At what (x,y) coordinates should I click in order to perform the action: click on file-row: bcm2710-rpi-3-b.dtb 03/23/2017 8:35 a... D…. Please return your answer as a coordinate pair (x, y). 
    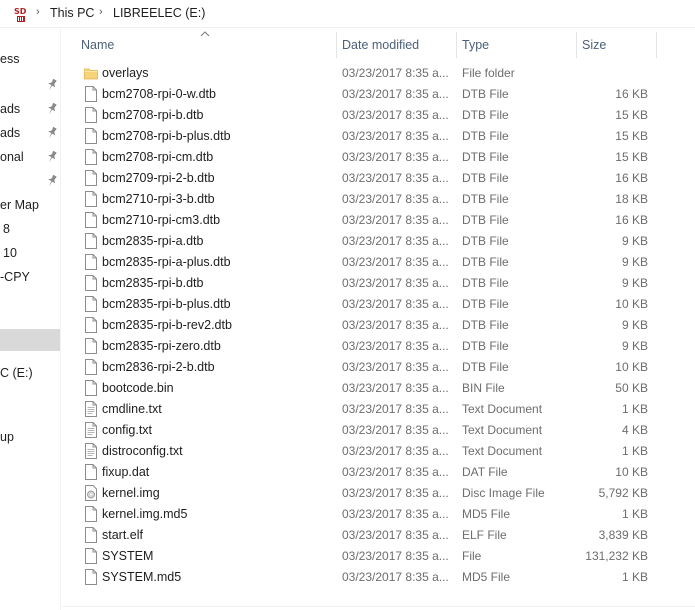
    Looking at the image, I should click on (378, 198).